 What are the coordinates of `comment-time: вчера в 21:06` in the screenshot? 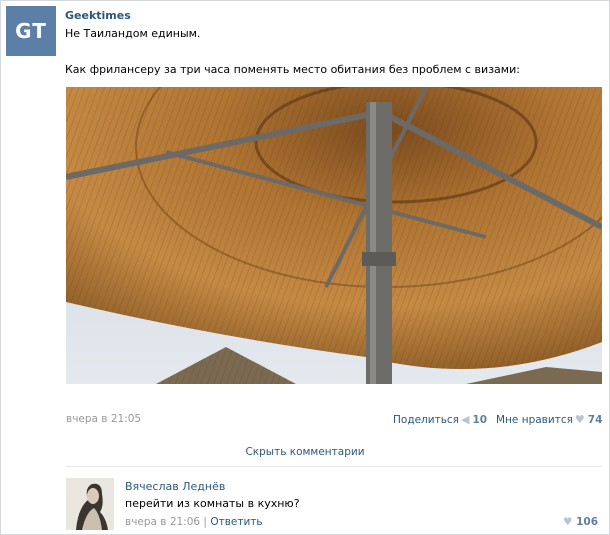 It's located at (162, 522).